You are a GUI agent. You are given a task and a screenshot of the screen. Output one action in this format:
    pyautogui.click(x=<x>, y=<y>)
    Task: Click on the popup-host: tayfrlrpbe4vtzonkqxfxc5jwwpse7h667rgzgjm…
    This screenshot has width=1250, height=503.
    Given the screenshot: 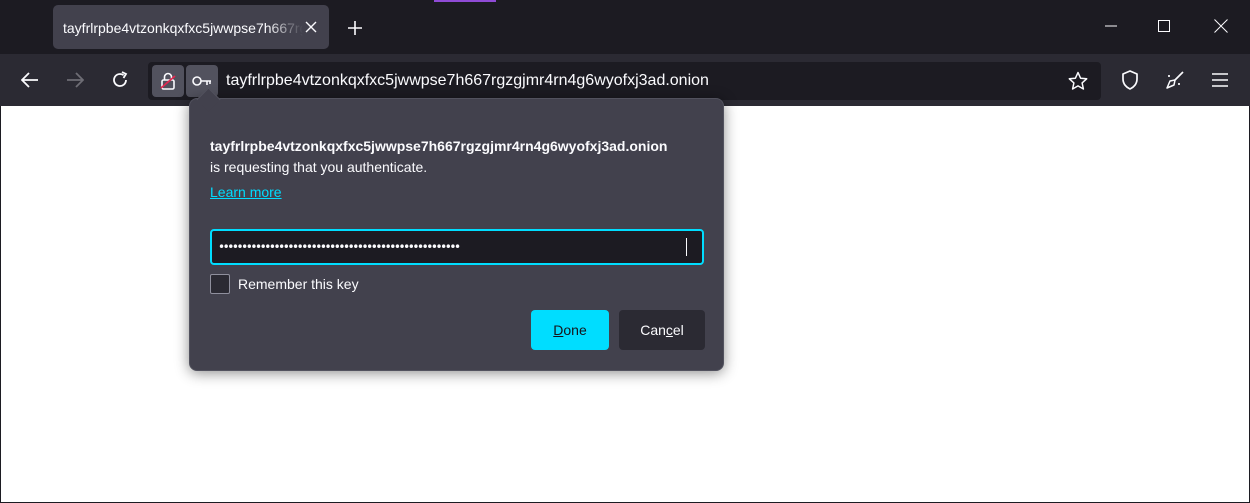 What is the action you would take?
    pyautogui.click(x=439, y=146)
    